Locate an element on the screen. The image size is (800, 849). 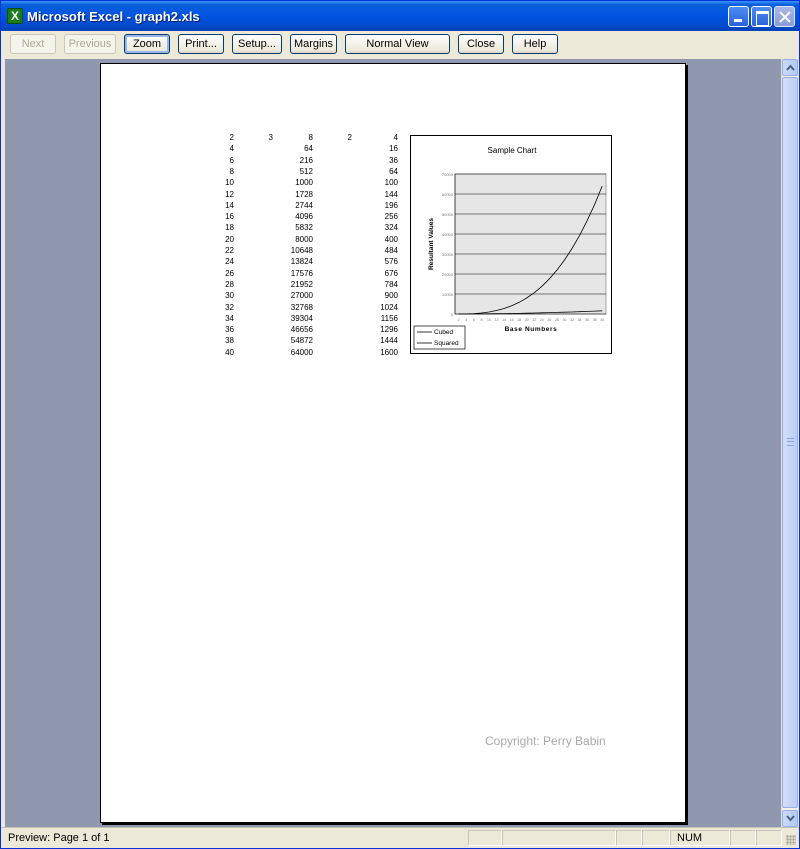
help-button: Help is located at coordinates (535, 44).